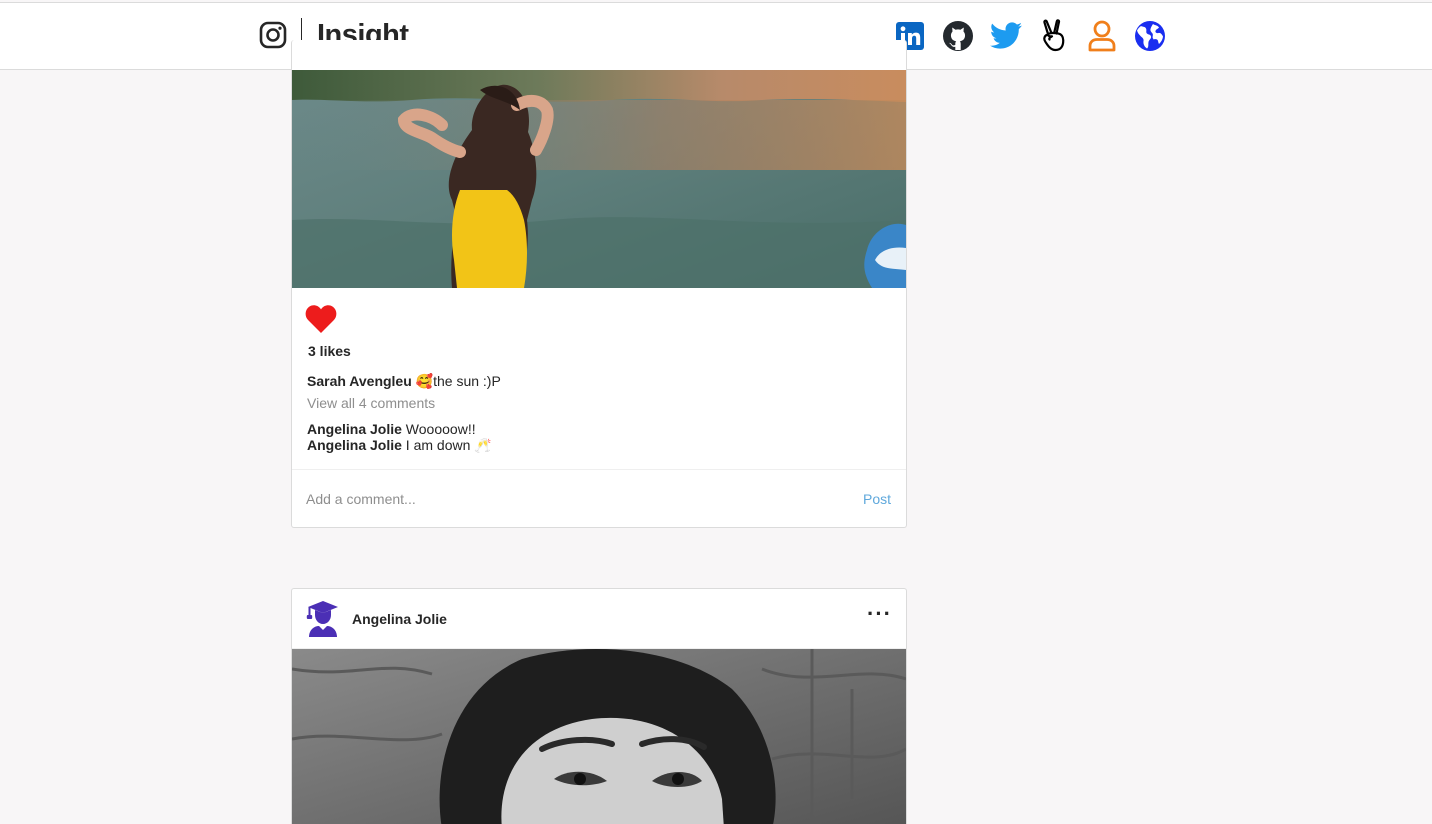  Describe the element at coordinates (1150, 36) in the screenshot. I see `globe-icon` at that location.